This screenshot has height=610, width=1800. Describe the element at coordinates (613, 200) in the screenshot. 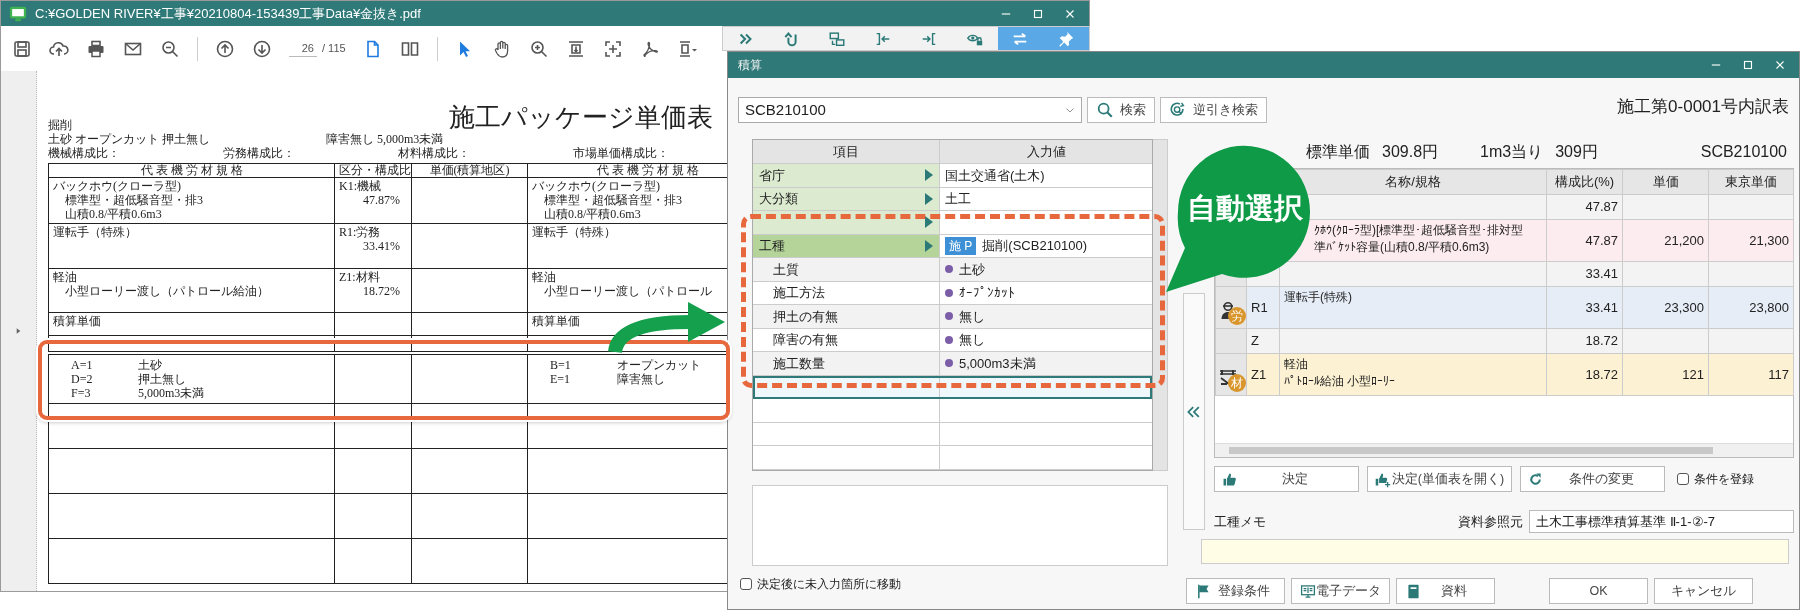

I see `cell-text: 標準型・超低騒音型・排3` at that location.